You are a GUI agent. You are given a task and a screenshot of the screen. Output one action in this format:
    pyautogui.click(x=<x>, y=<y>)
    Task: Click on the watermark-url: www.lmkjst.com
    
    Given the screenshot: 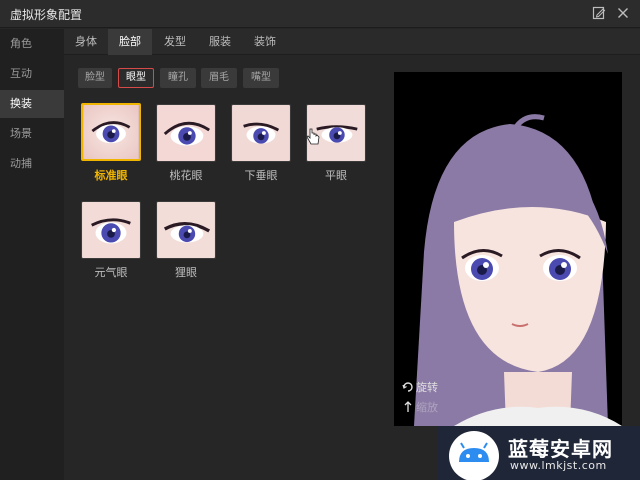 What is the action you would take?
    pyautogui.click(x=558, y=465)
    